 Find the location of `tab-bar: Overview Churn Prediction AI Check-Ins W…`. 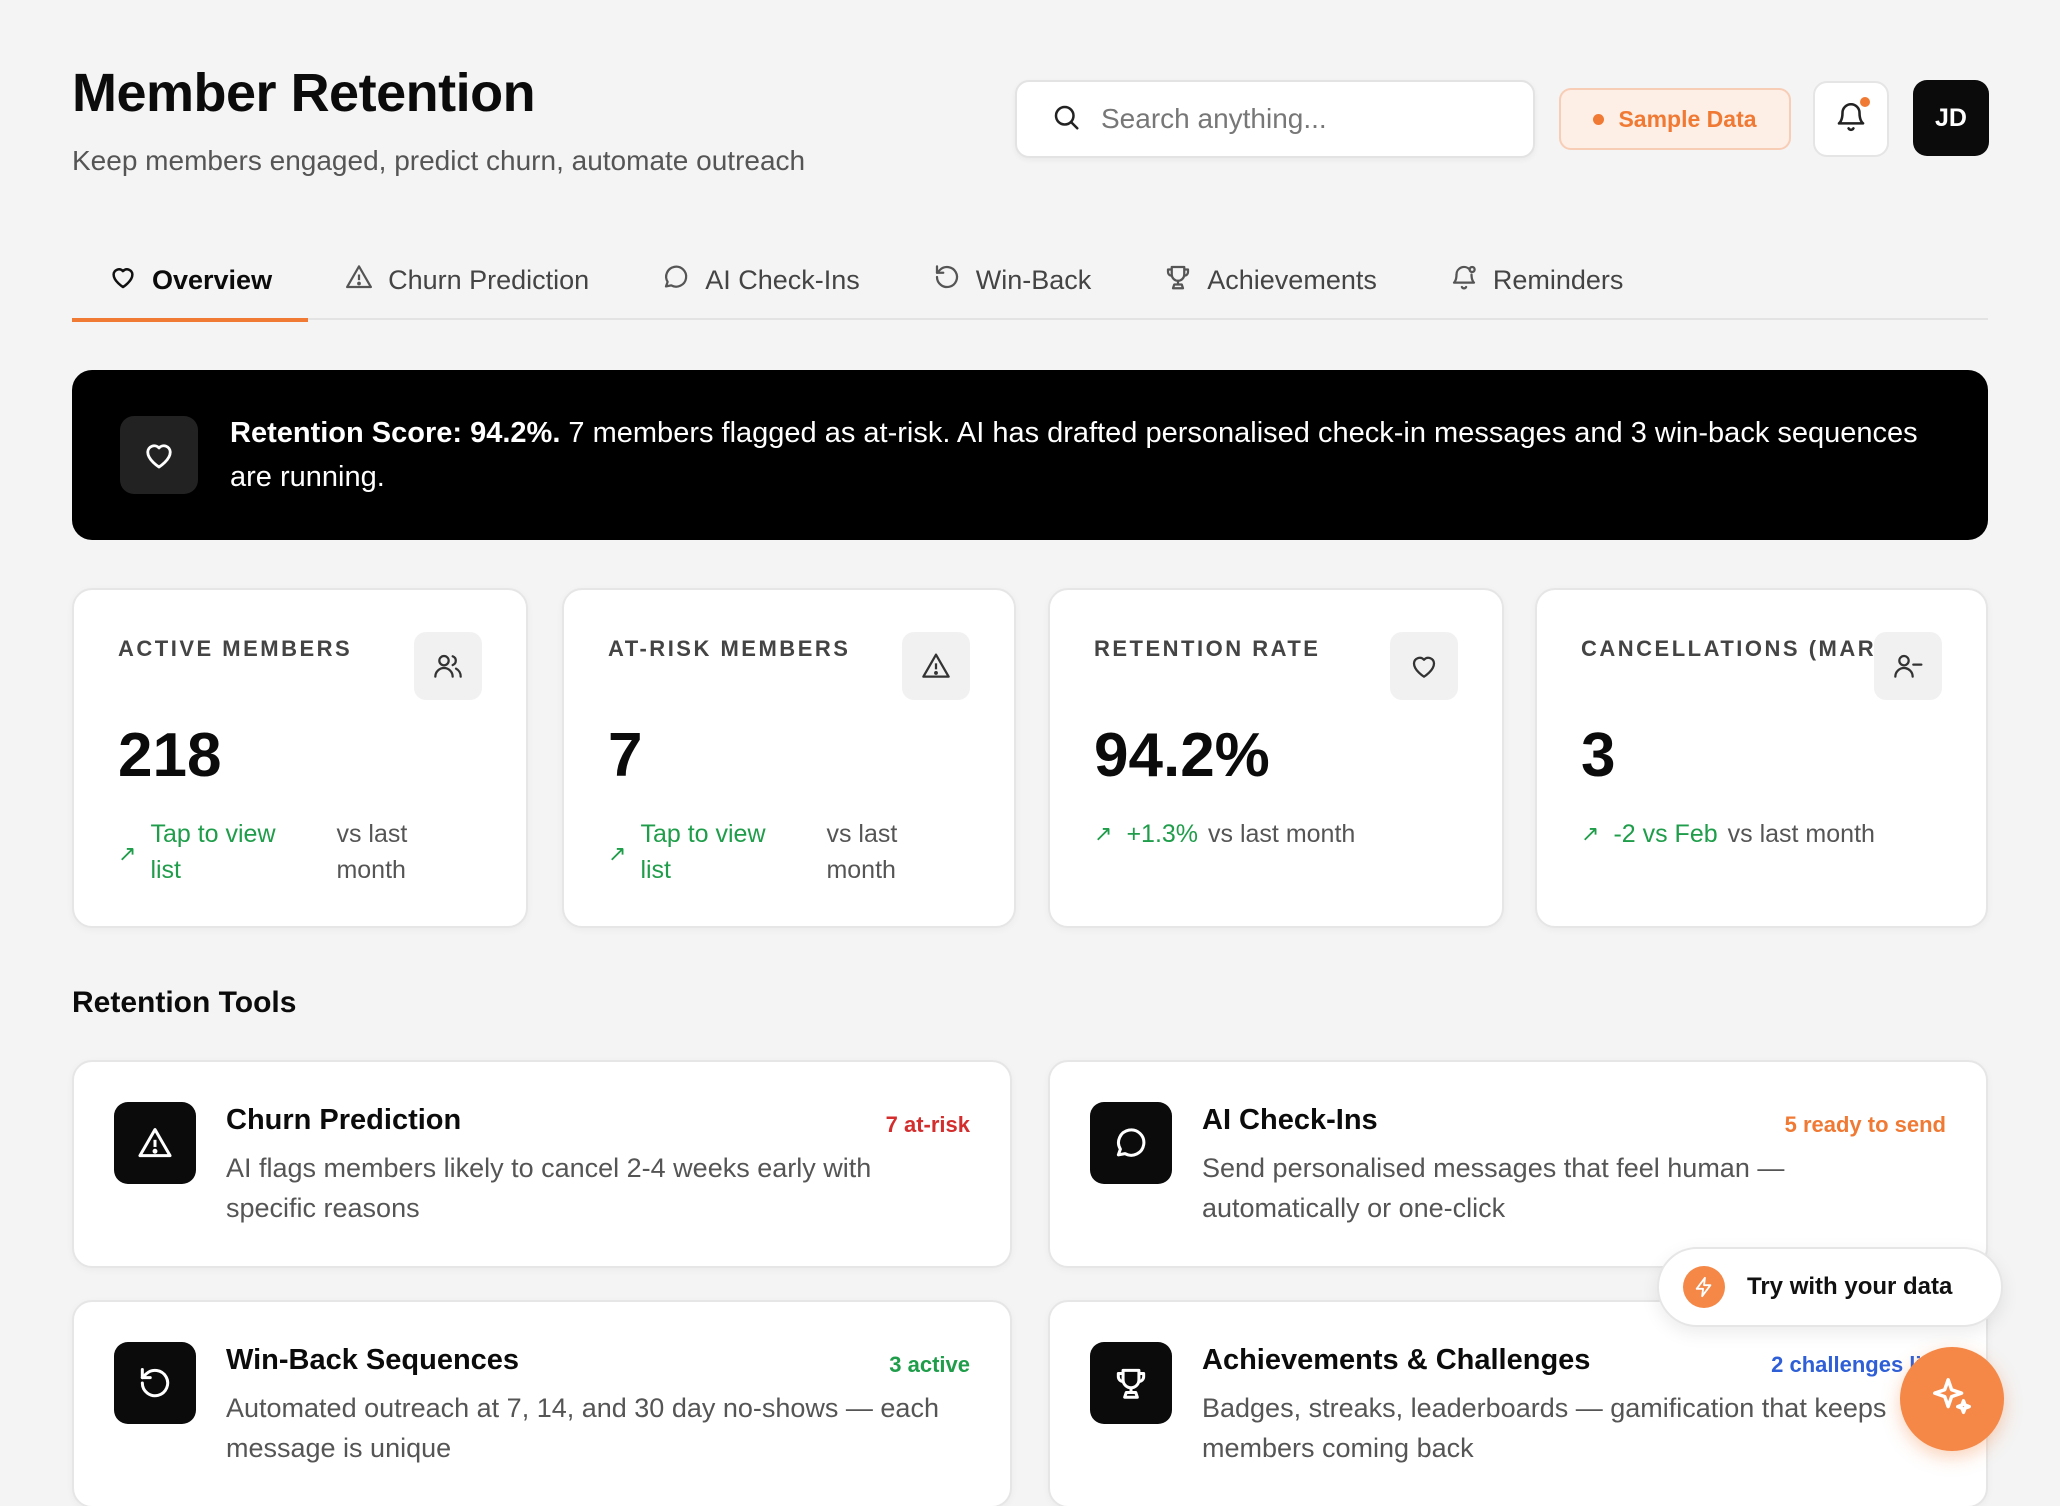

tab-bar: Overview Churn Prediction AI Check-Ins W… is located at coordinates (1030, 281).